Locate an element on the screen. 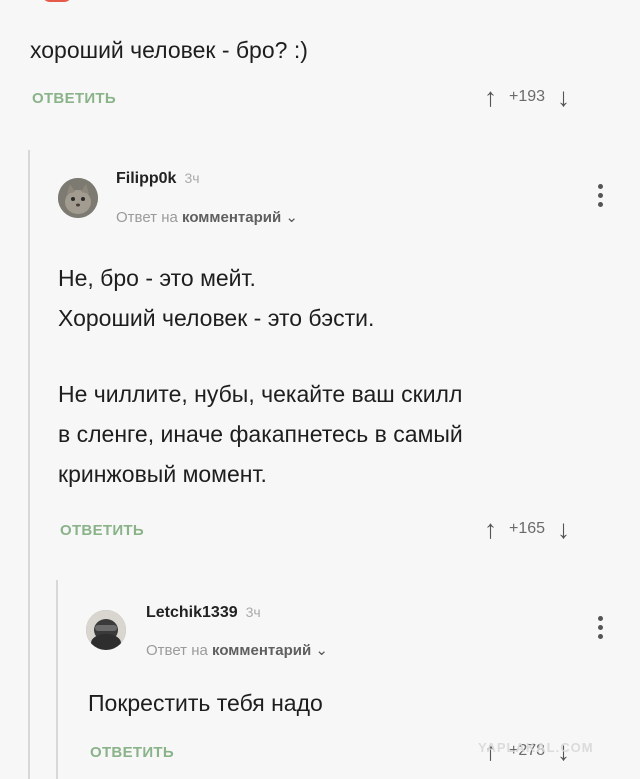 The width and height of the screenshot is (640, 779). comment-line: кринжовый момент. is located at coordinates (162, 474).